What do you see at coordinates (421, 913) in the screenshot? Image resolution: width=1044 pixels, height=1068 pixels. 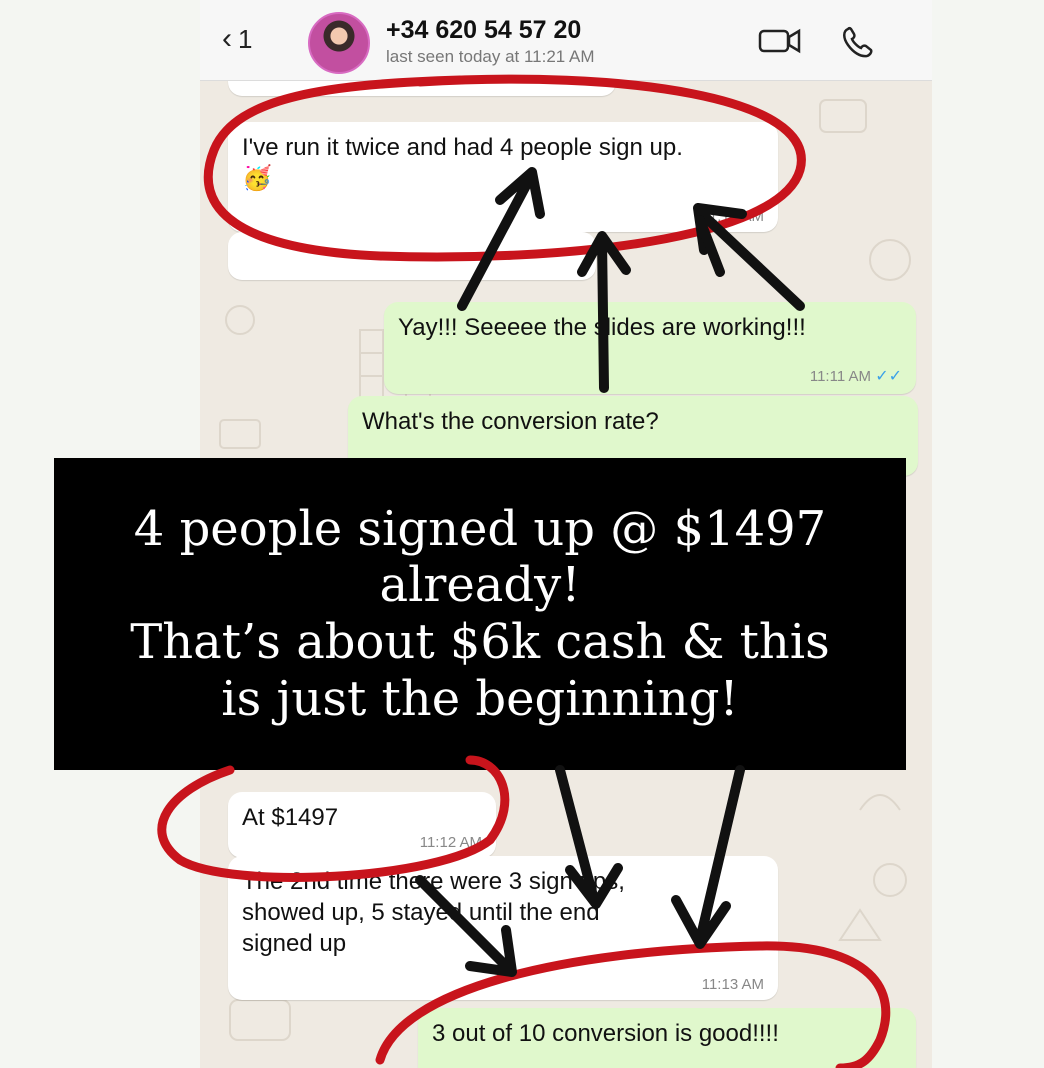 I see `message-text-line: showed up, 5 stayed until the end` at bounding box center [421, 913].